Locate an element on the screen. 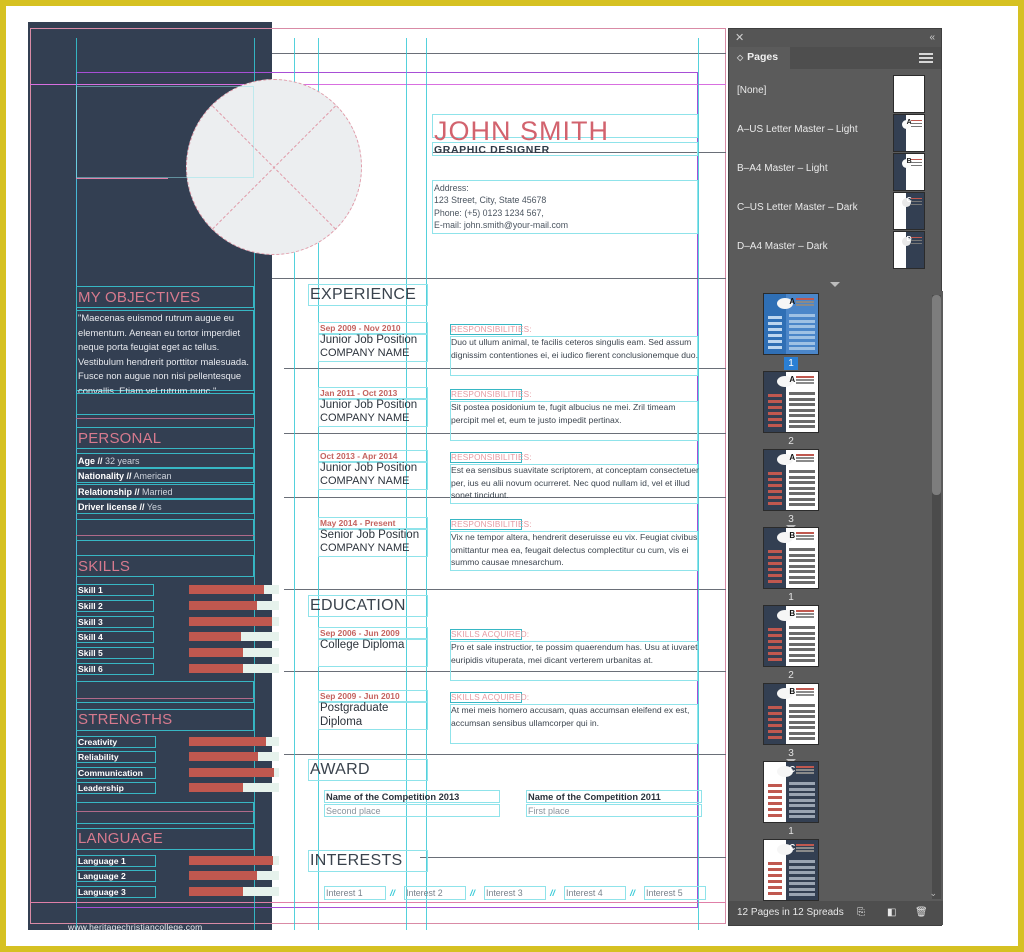 This screenshot has width=1024, height=952. collapse-icon: « is located at coordinates (932, 37).